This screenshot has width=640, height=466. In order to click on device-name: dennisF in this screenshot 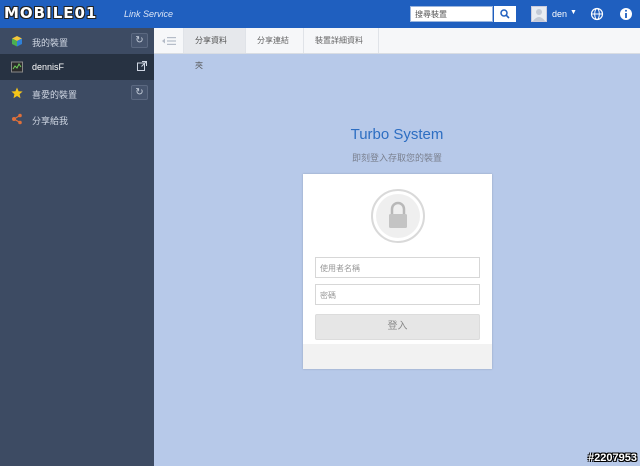, I will do `click(48, 67)`.